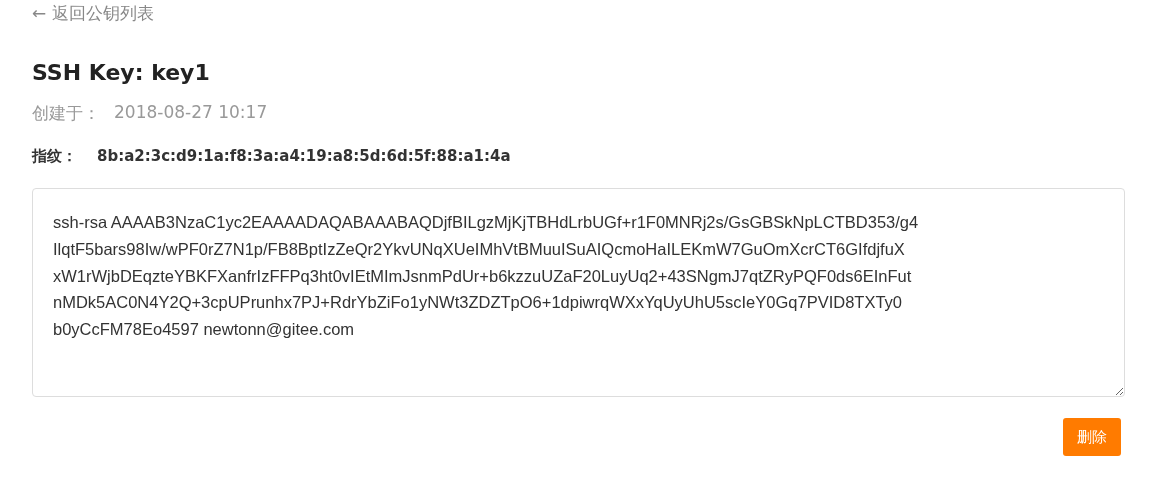  I want to click on fingerprint-label: 指纹：, so click(54, 156).